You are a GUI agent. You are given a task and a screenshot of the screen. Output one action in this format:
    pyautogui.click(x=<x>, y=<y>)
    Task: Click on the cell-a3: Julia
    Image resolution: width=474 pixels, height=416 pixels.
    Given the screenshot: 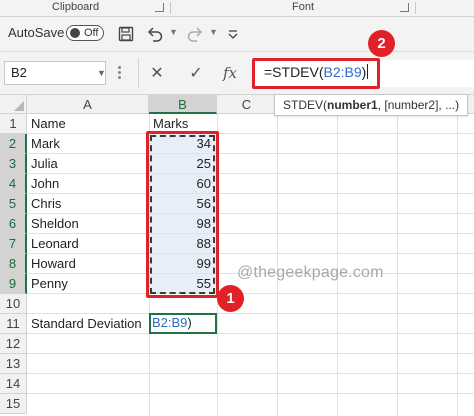 What is the action you would take?
    pyautogui.click(x=44, y=164)
    